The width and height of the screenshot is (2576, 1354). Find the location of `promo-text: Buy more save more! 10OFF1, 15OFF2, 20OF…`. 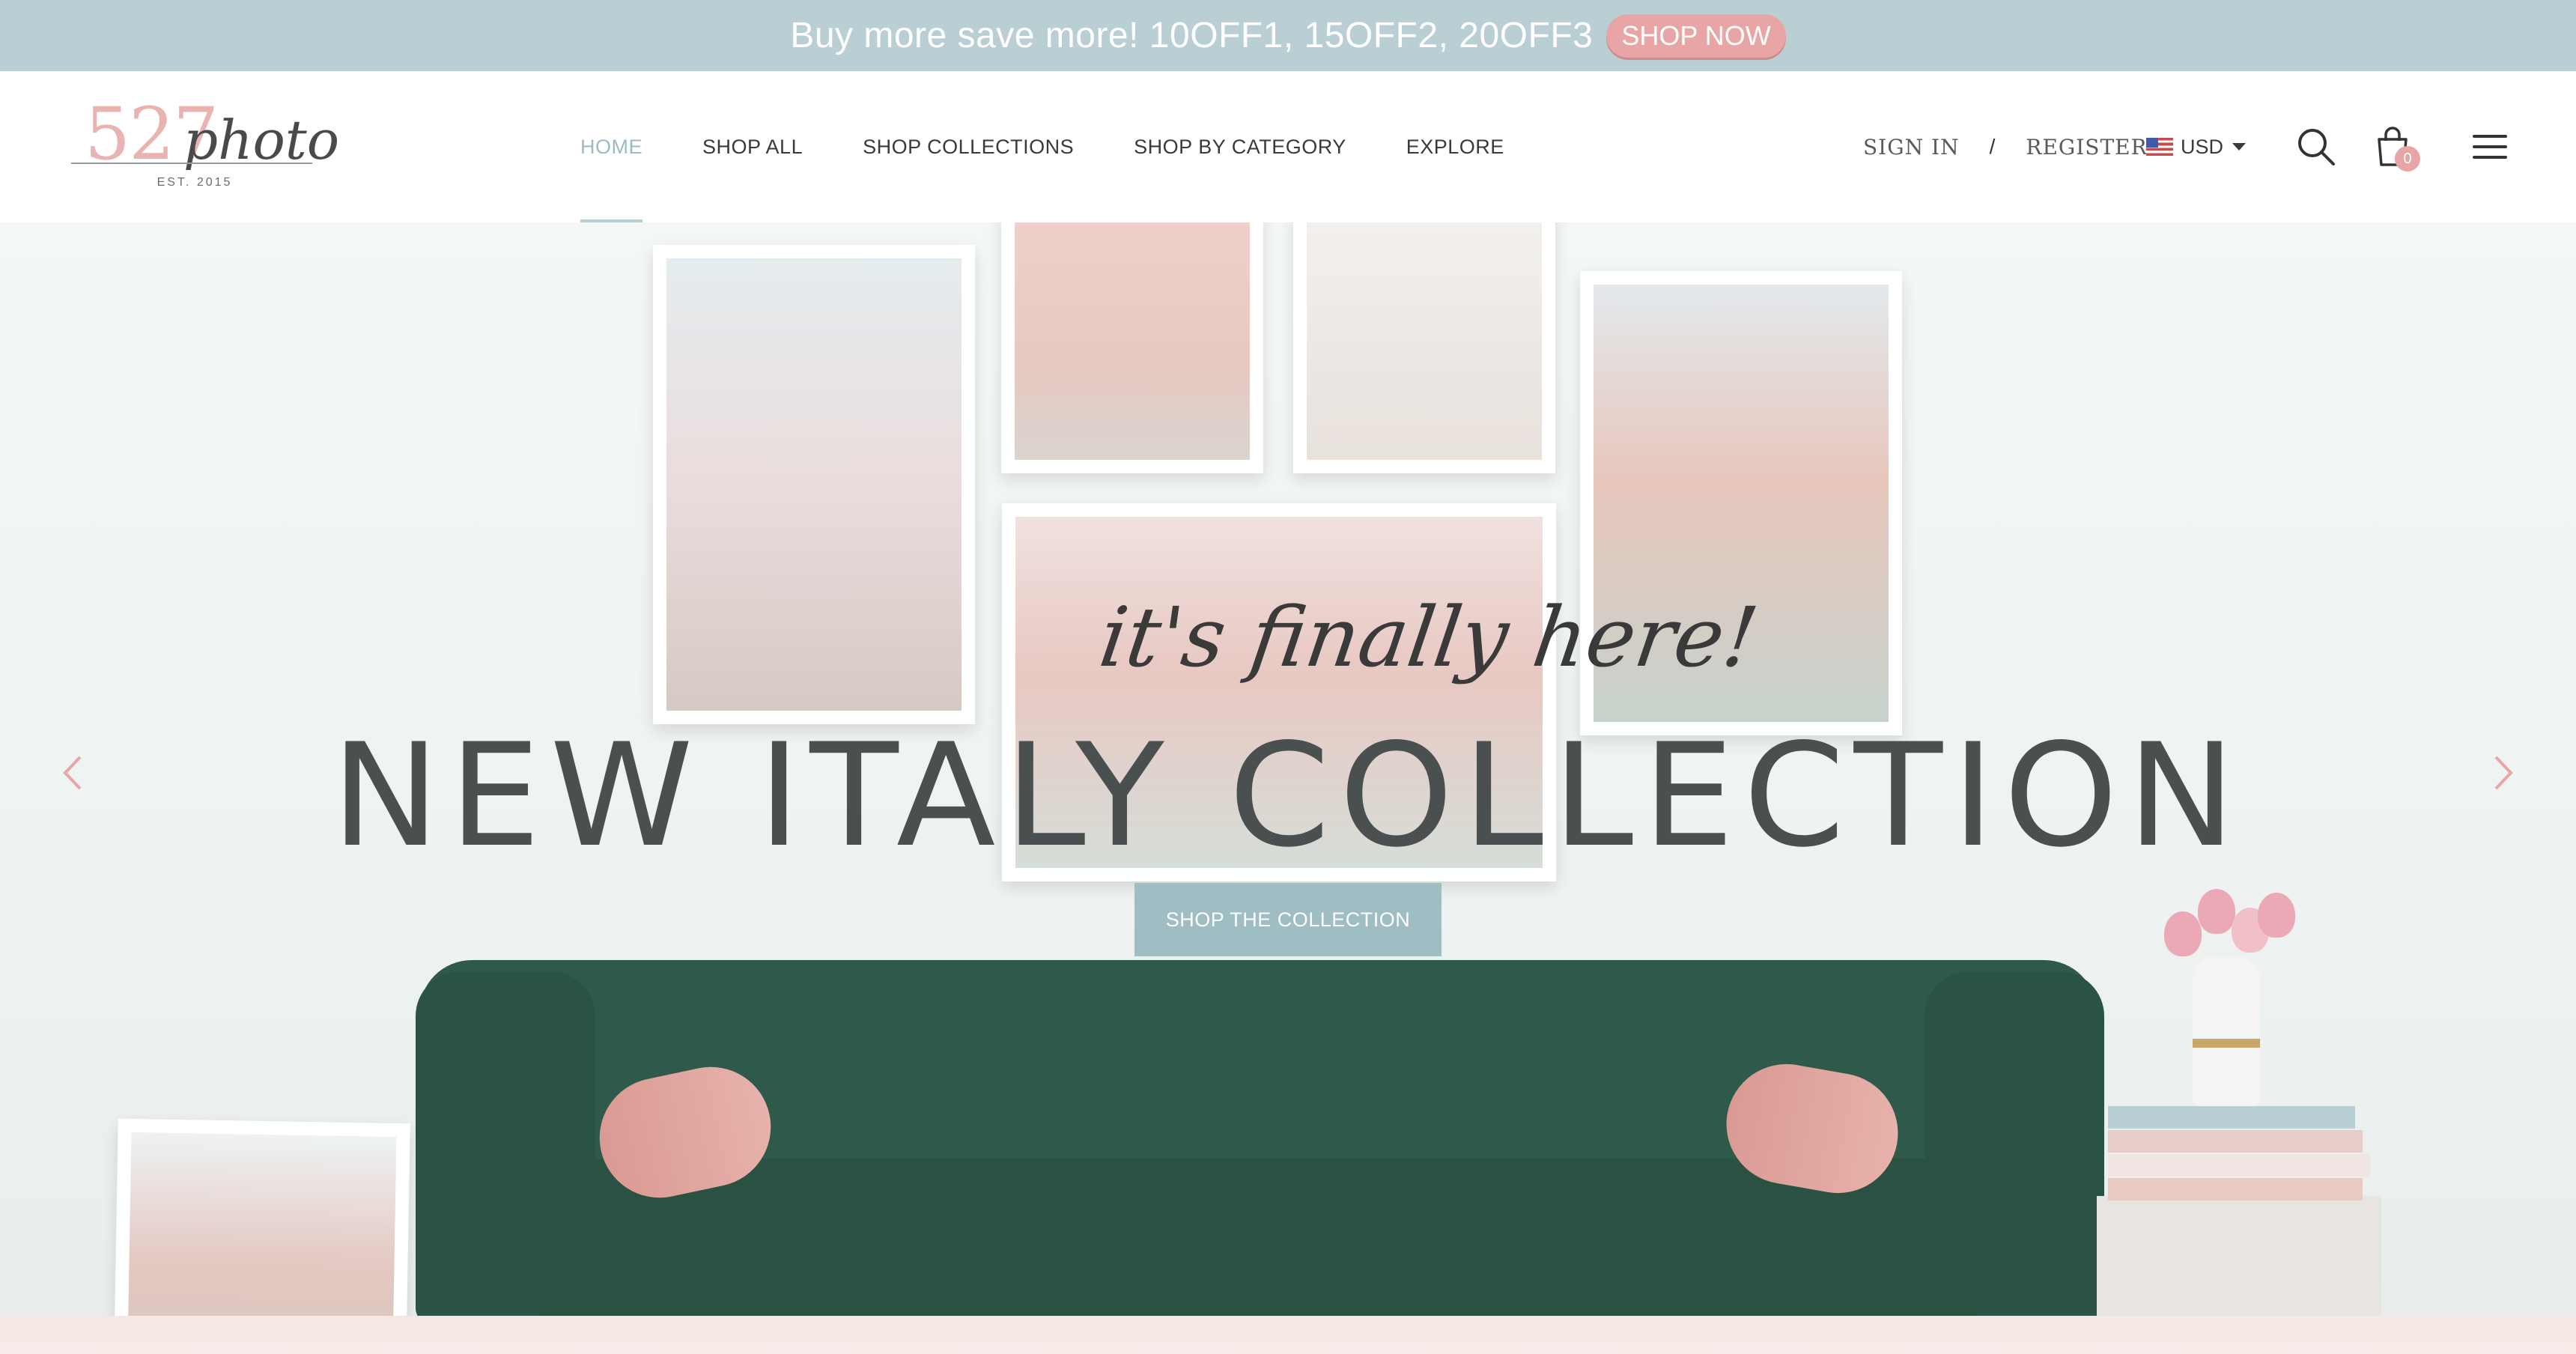

promo-text: Buy more save more! 10OFF1, 15OFF2, 20OF… is located at coordinates (1192, 35).